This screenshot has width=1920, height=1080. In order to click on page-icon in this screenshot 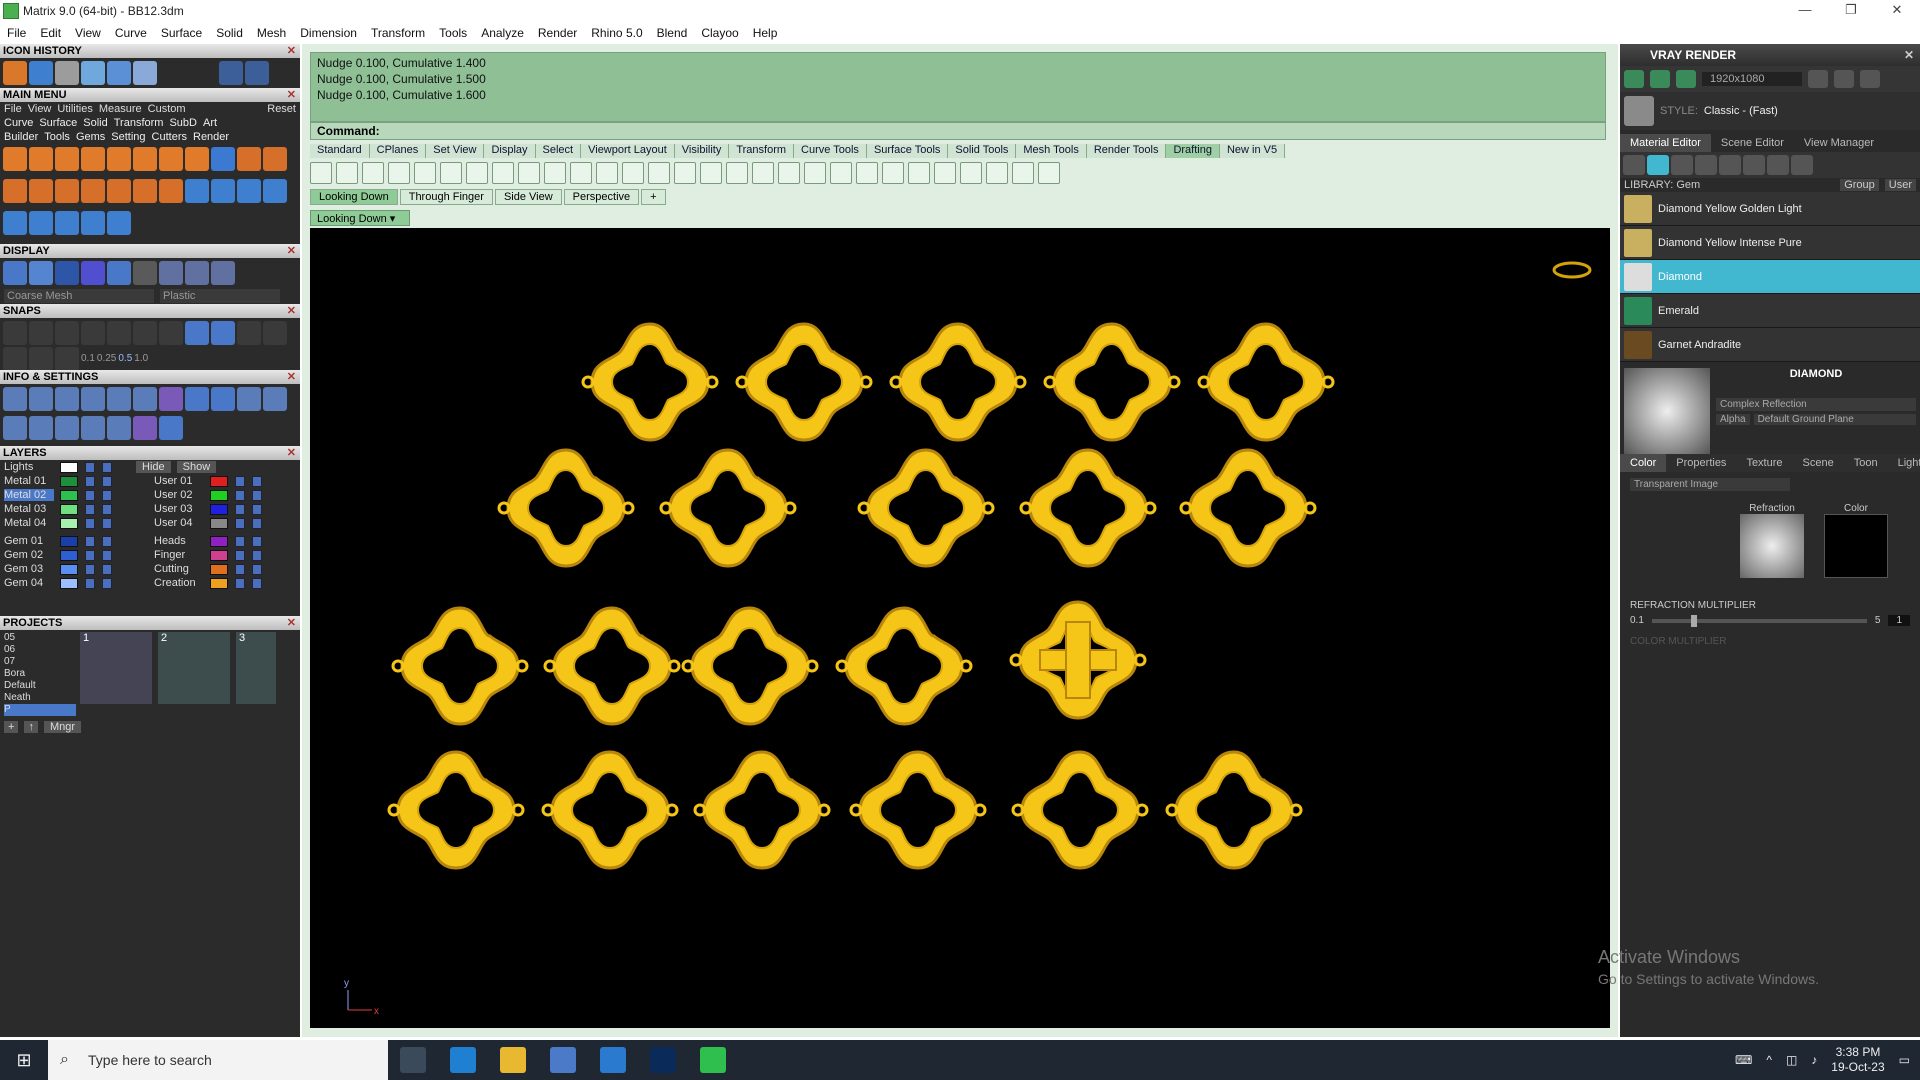, I will do `click(373, 173)`.